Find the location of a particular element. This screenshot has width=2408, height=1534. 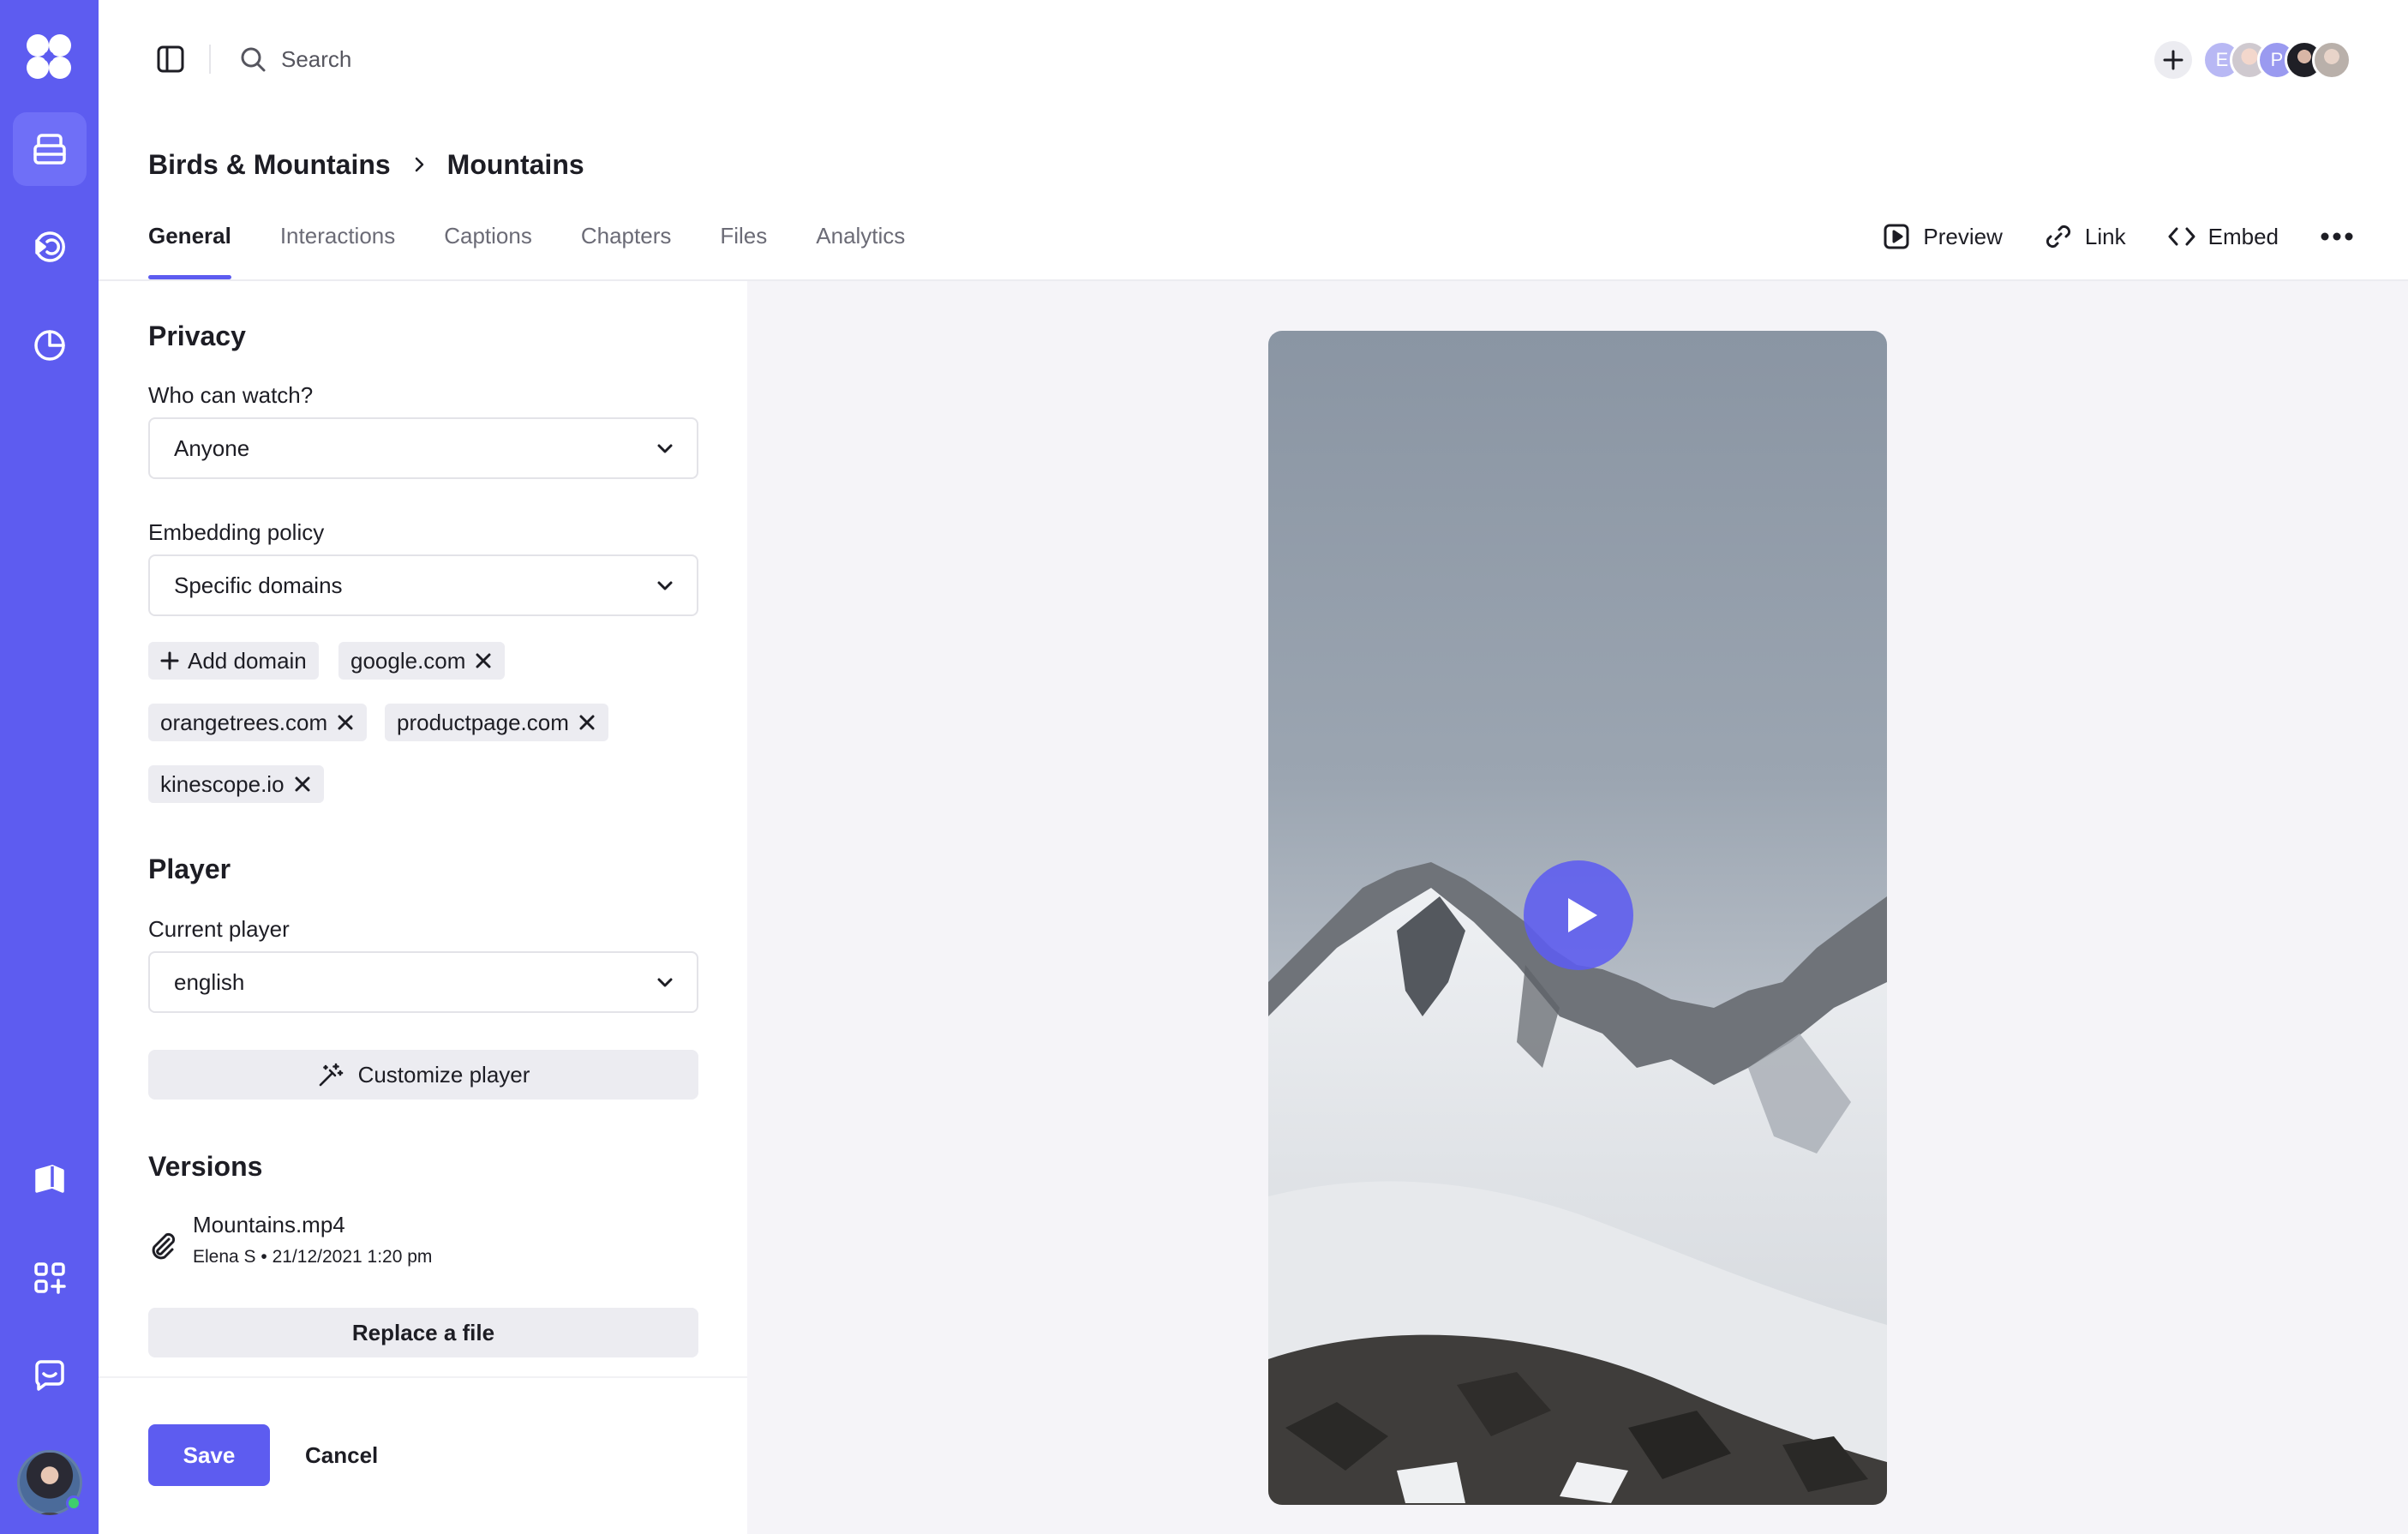

book-icon is located at coordinates (49, 1179).